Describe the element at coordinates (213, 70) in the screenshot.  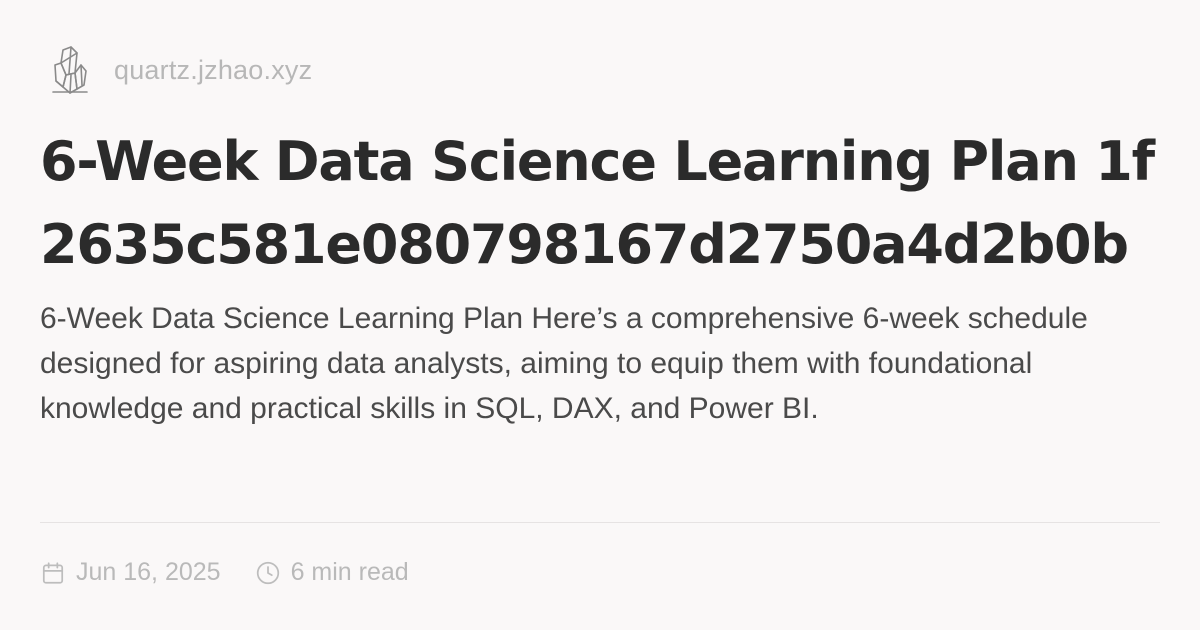
I see `site-domain: quartz.jzhao.xyz` at that location.